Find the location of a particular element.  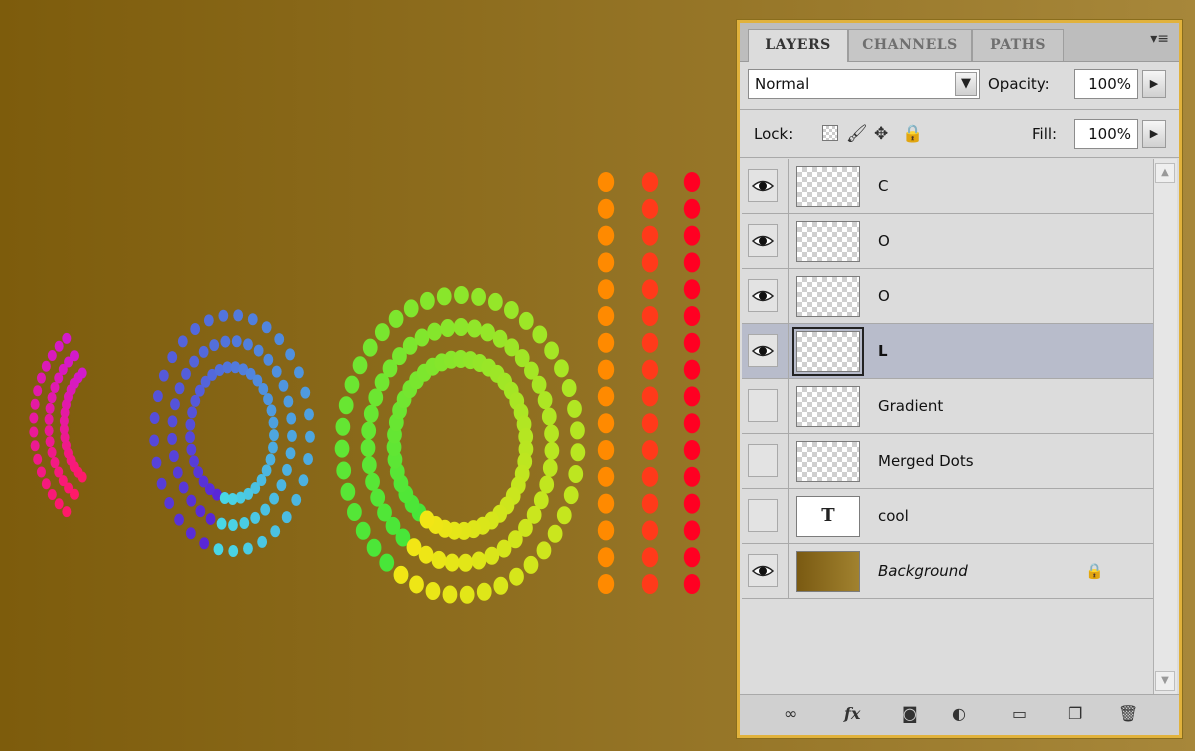

layer-row: Merged Dots is located at coordinates (948, 461).